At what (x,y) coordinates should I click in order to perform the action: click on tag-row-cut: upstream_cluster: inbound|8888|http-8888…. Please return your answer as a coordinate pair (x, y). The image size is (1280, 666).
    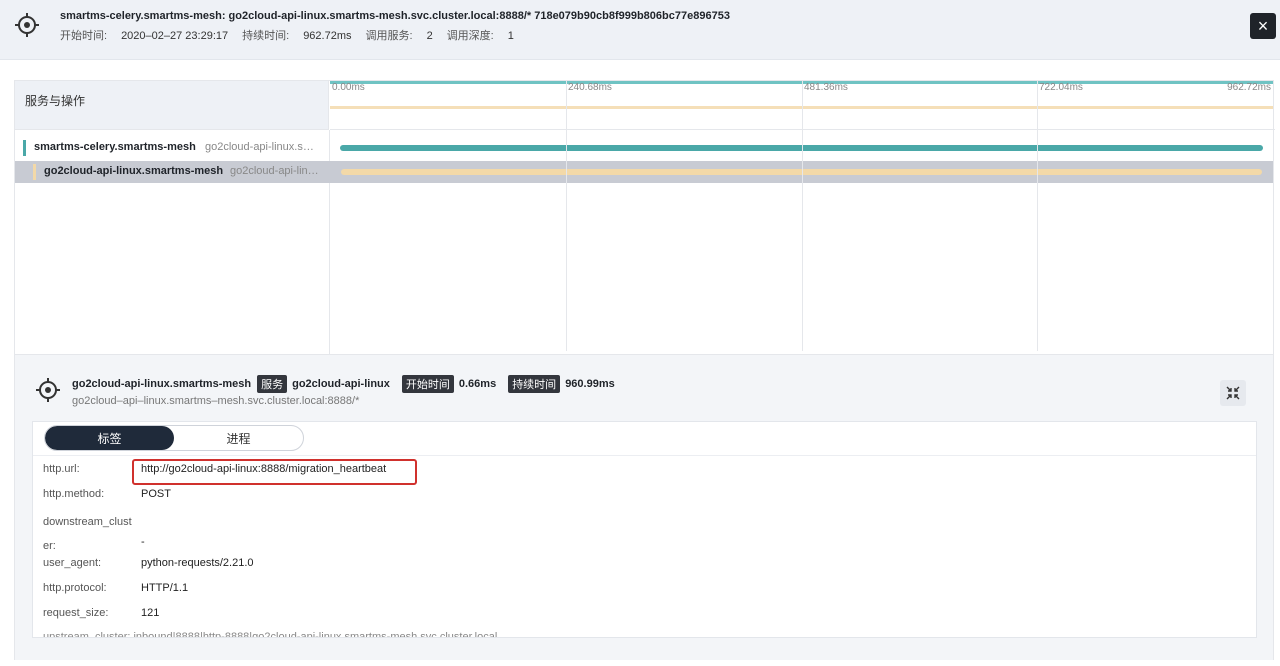
    Looking at the image, I should click on (270, 634).